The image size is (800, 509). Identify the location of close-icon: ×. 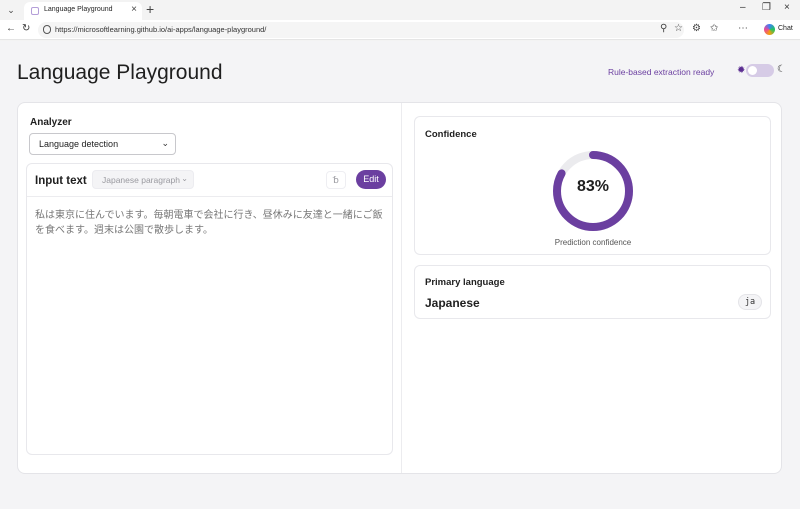
(134, 9).